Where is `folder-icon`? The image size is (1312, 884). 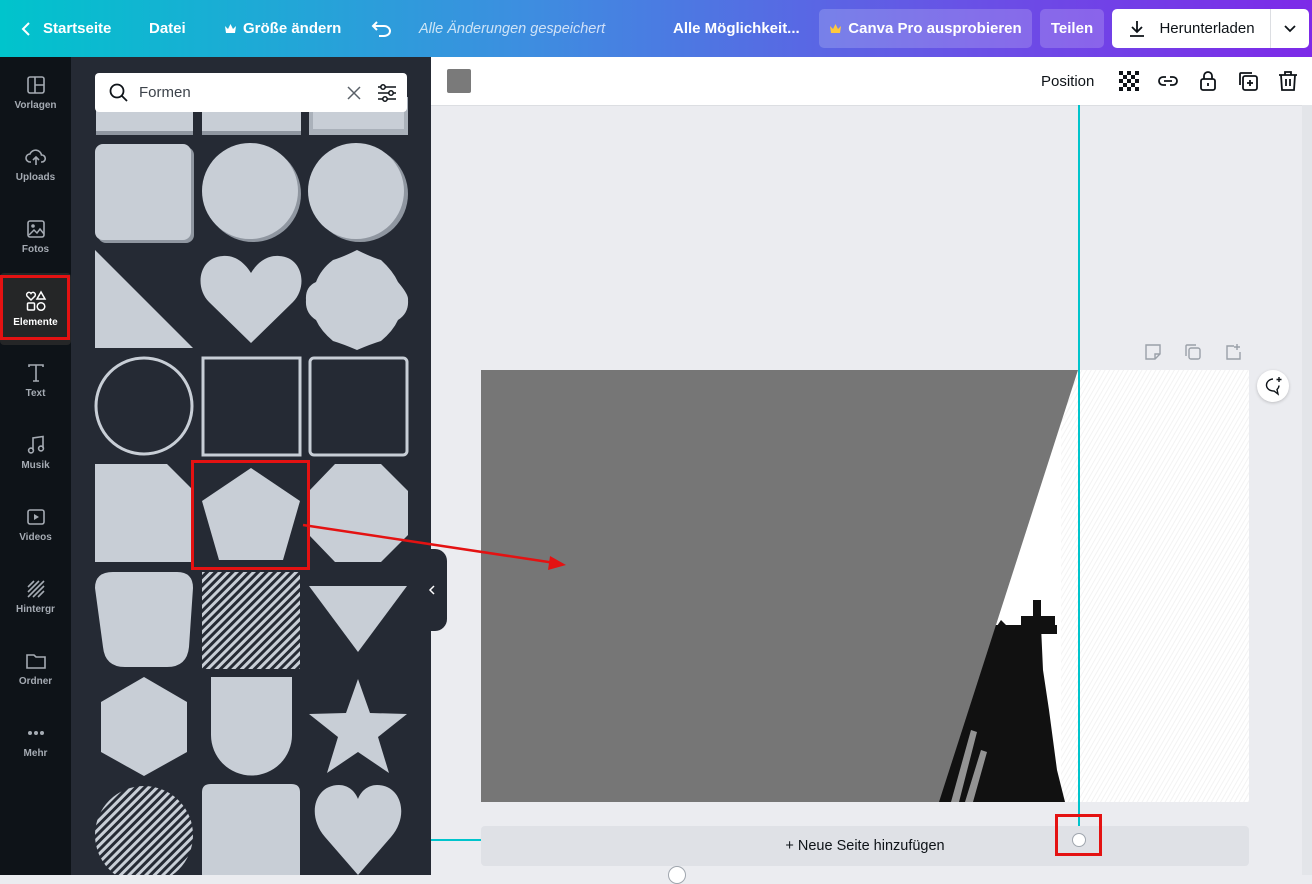 folder-icon is located at coordinates (35, 661).